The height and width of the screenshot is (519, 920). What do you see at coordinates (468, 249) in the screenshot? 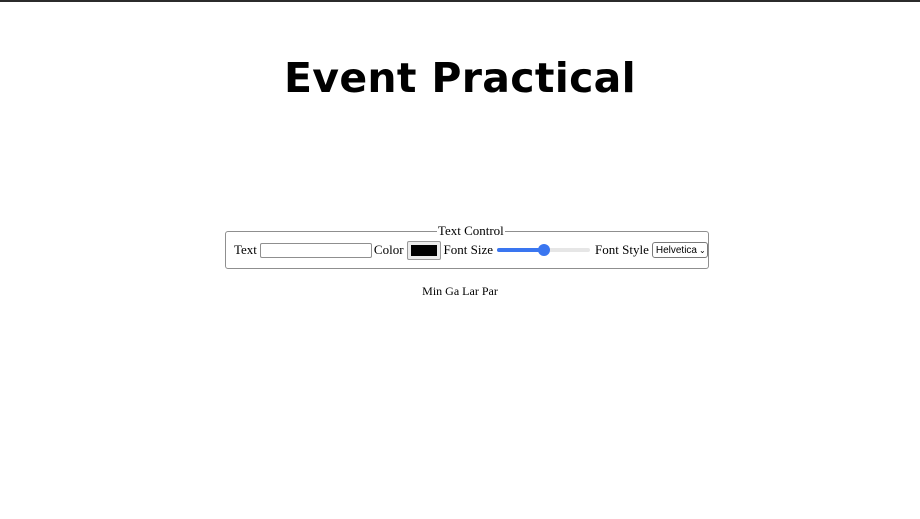
I see `font-size-label: Font Size` at bounding box center [468, 249].